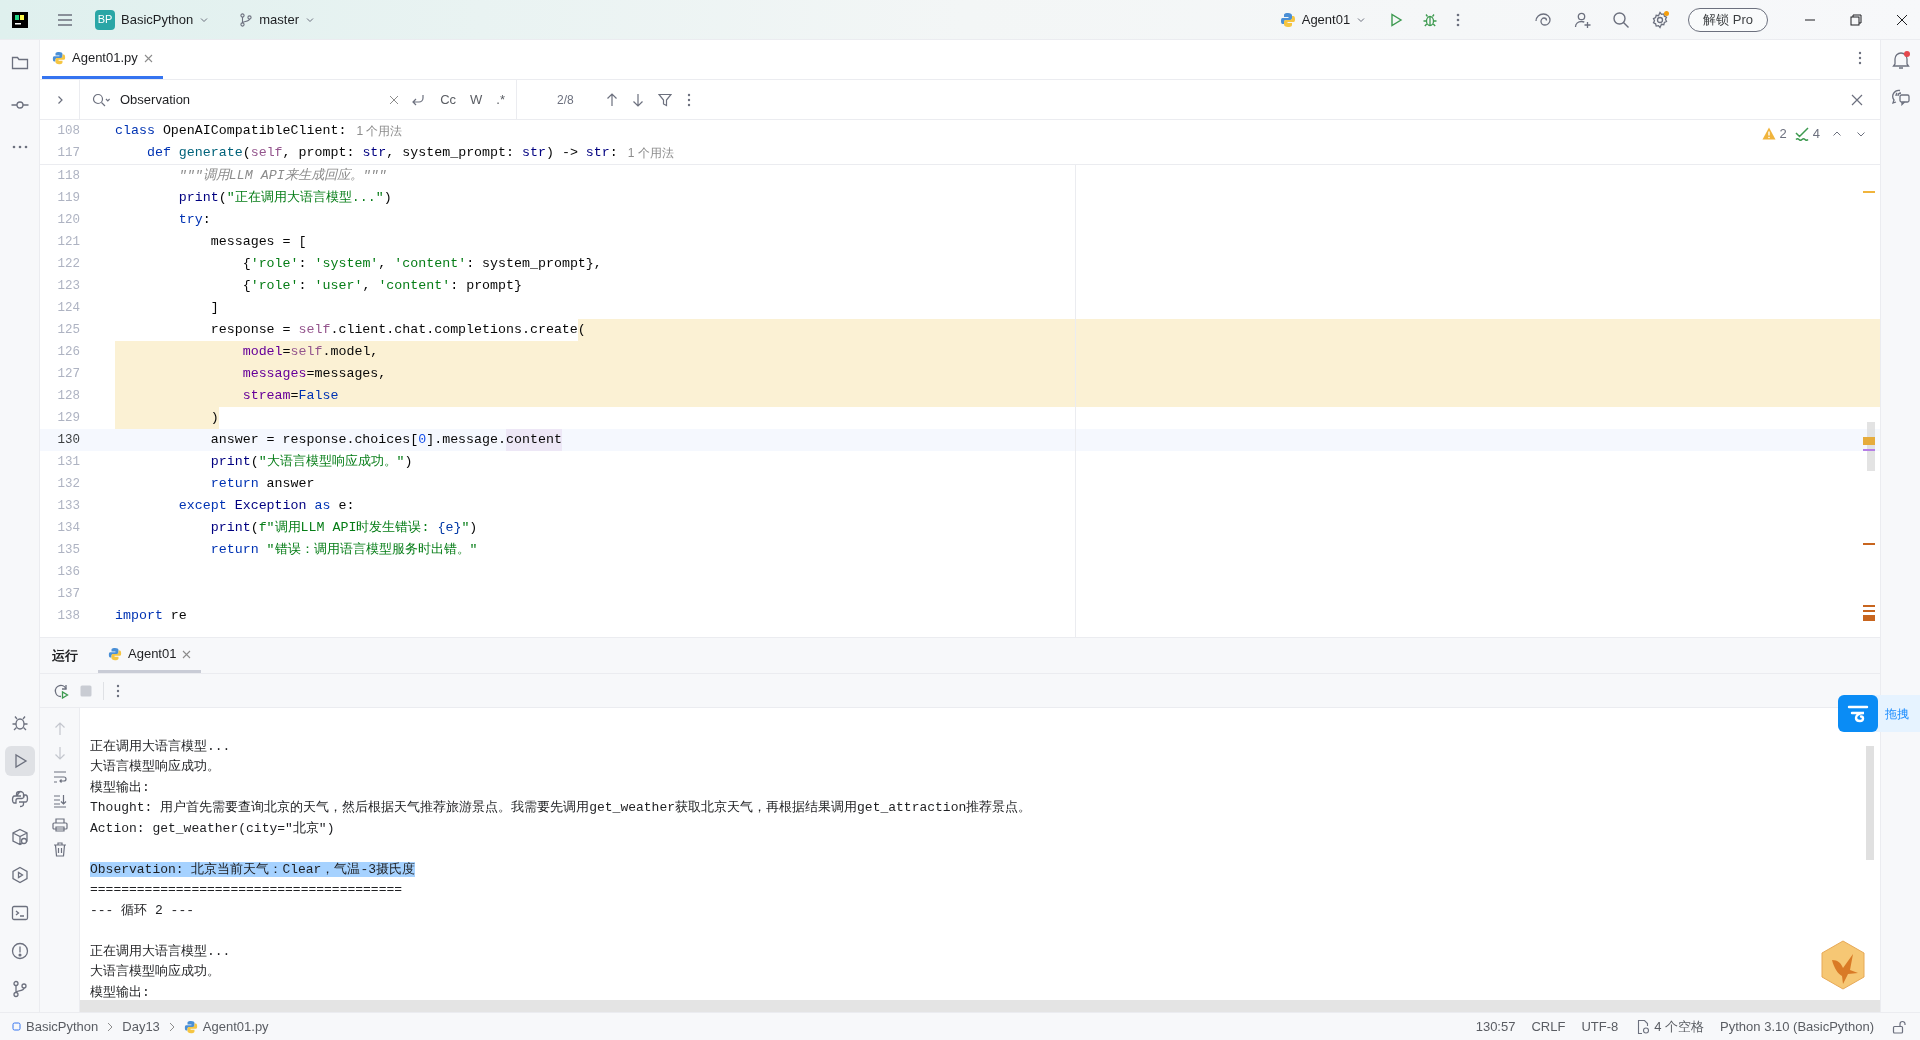  What do you see at coordinates (68, 264) in the screenshot?
I see `line-number: 122` at bounding box center [68, 264].